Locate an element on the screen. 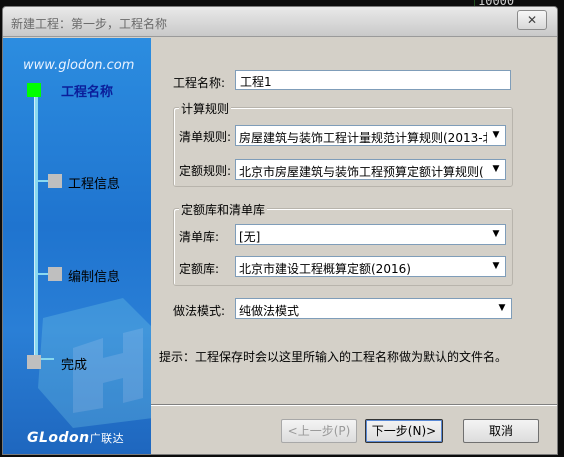  glodon-watermark-icon is located at coordinates (94, 363).